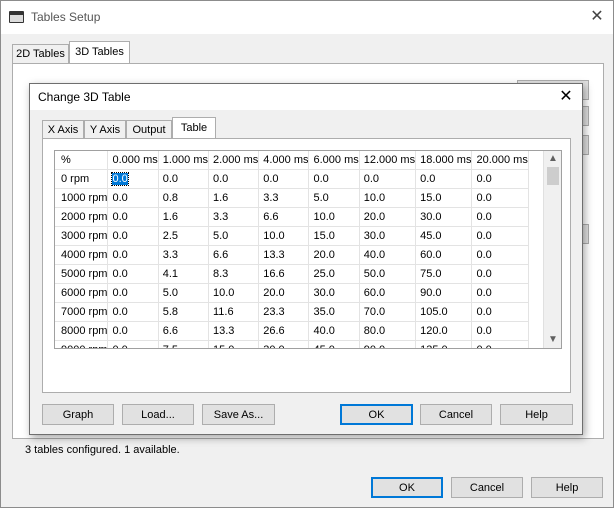  What do you see at coordinates (82, 198) in the screenshot?
I see `row-header: 1000 rpm` at bounding box center [82, 198].